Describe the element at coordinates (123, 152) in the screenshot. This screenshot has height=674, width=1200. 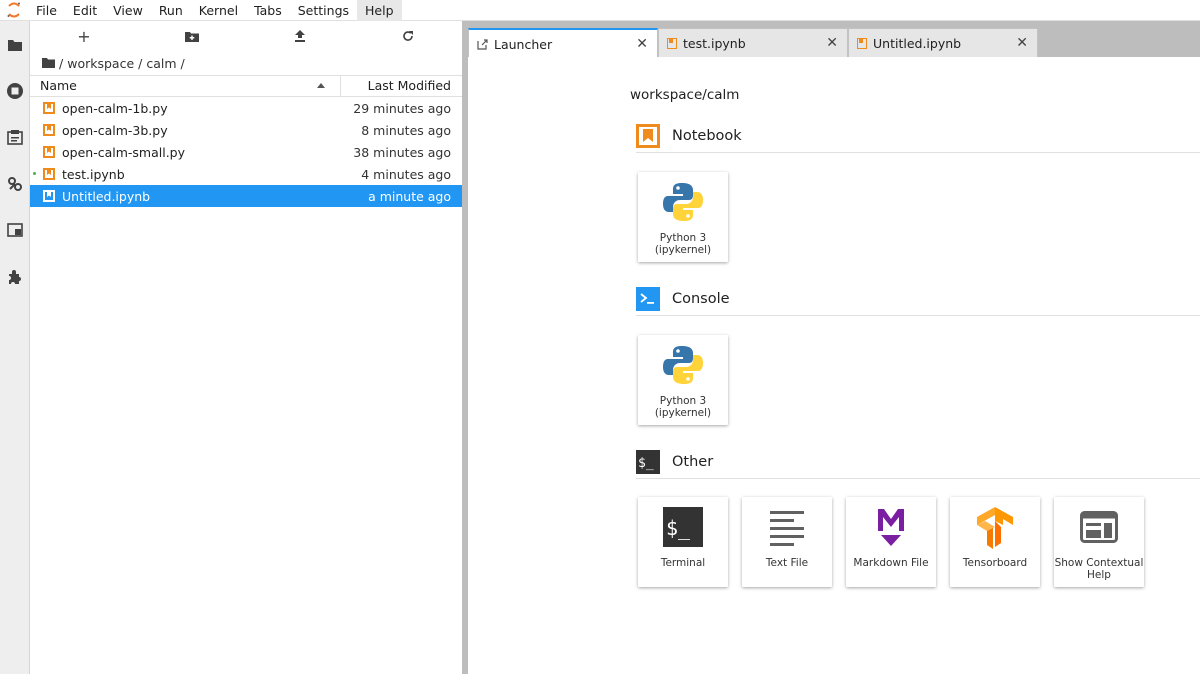
I see `file-name: open-calm-small.py` at that location.